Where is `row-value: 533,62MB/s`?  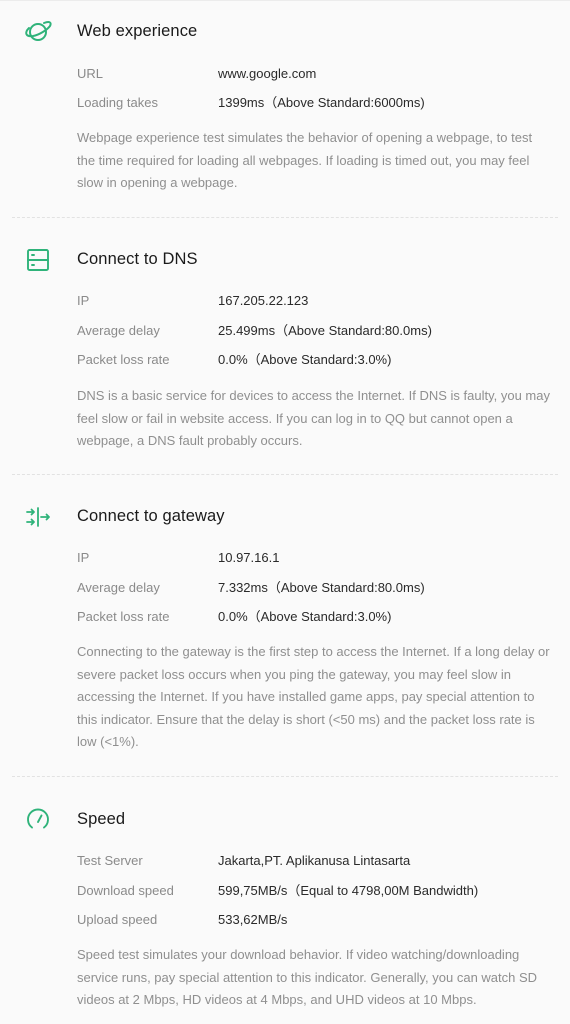
row-value: 533,62MB/s is located at coordinates (253, 919).